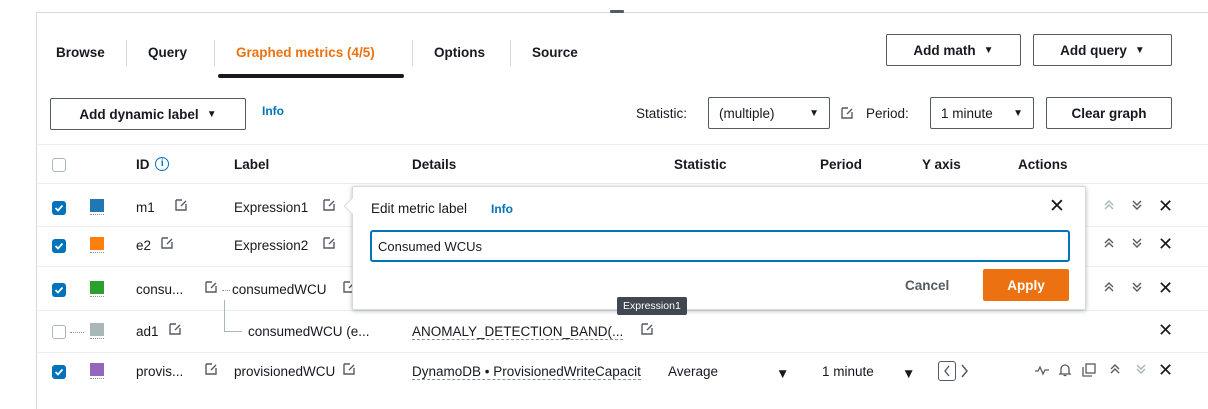  What do you see at coordinates (59, 165) in the screenshot?
I see `select-all-checkbox` at bounding box center [59, 165].